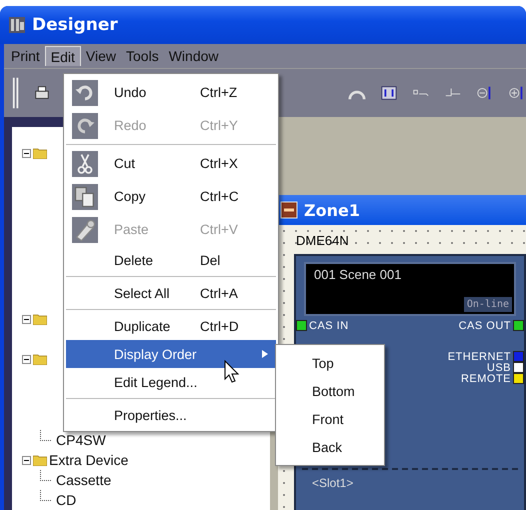  What do you see at coordinates (171, 293) in the screenshot?
I see `menu-item: Select All Ctrl+A` at bounding box center [171, 293].